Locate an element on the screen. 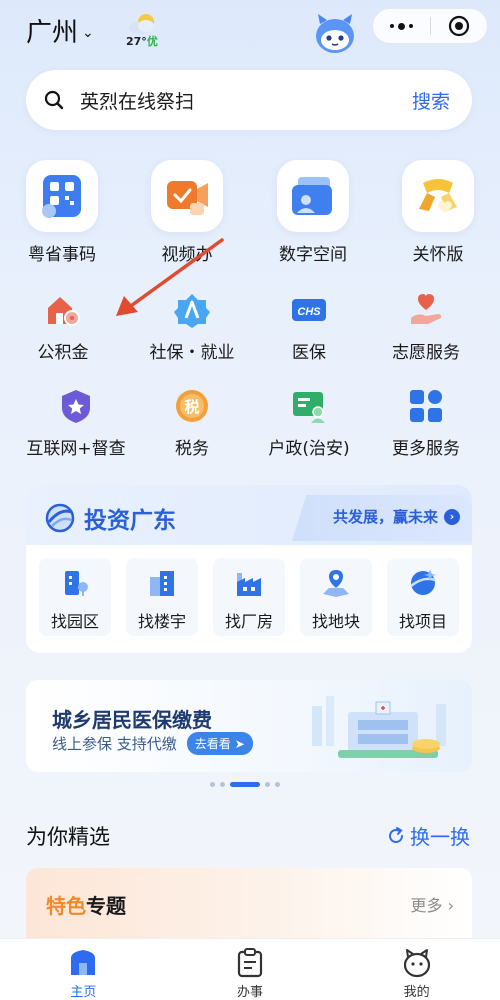 The height and width of the screenshot is (1000, 500). topic-title-text: 专题 is located at coordinates (106, 906).